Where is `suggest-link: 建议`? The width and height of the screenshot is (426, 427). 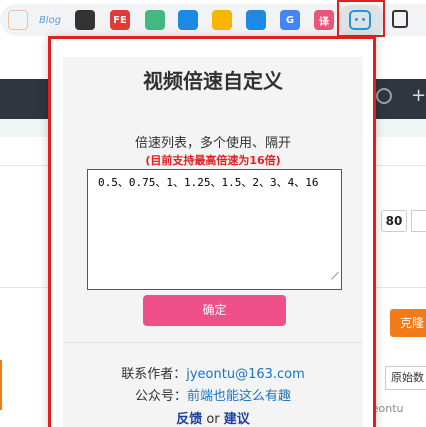 suggest-link: 建议 is located at coordinates (237, 419).